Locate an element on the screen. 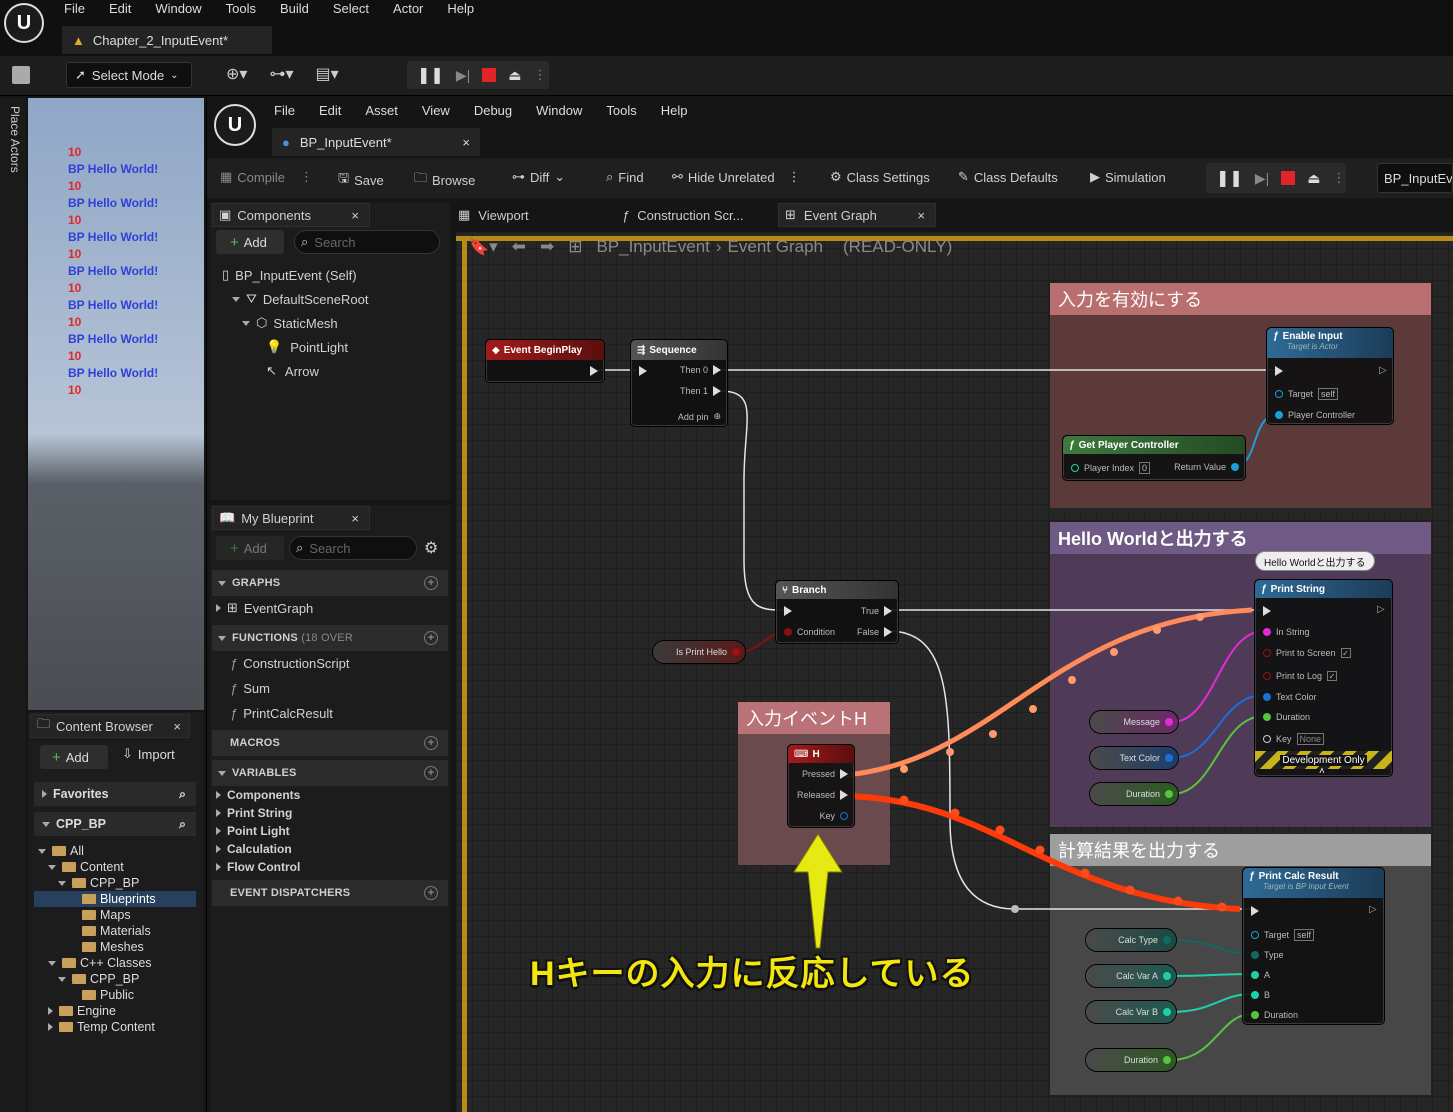 This screenshot has width=1453, height=1112. pin-label: B is located at coordinates (1267, 995).